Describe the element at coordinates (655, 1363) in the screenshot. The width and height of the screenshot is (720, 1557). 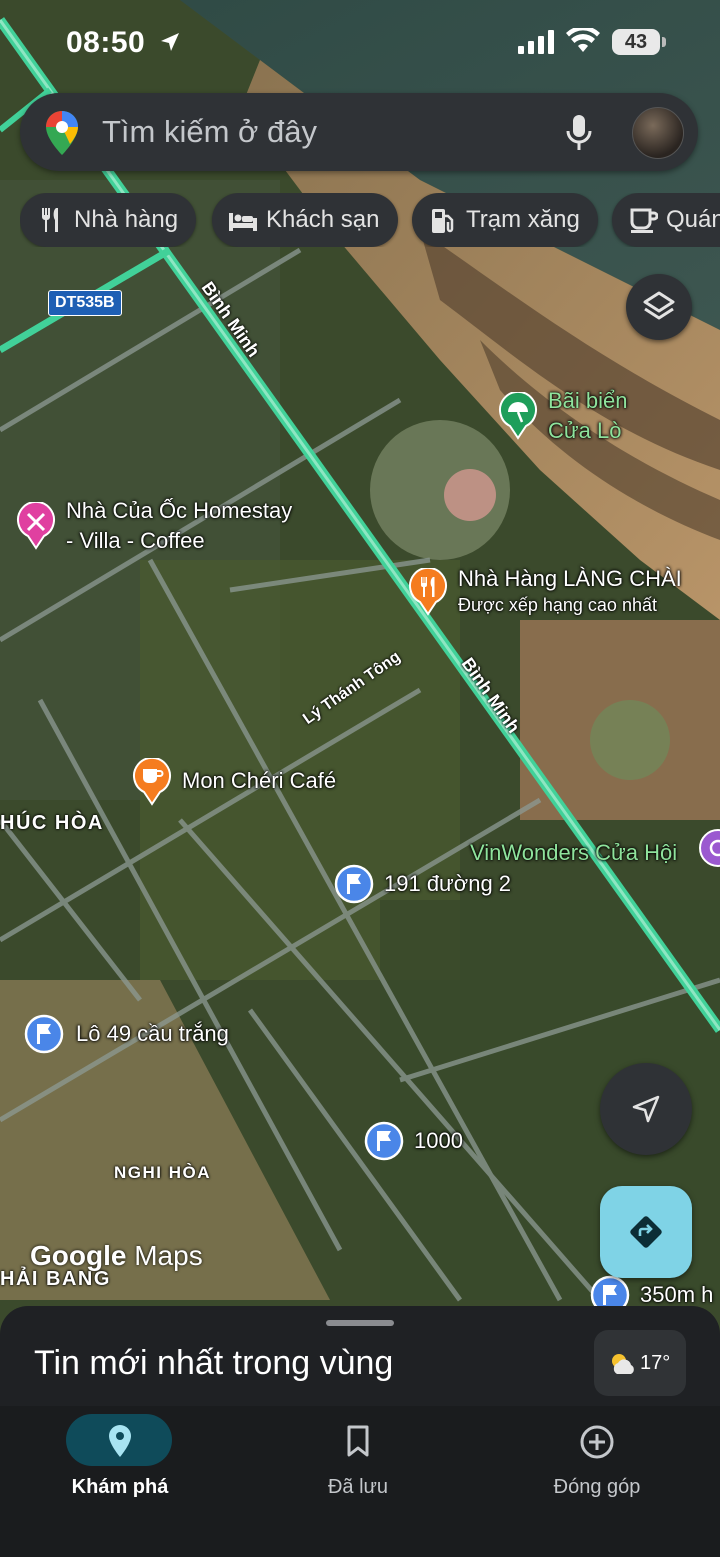
I see `weather-temperature: 17°` at that location.